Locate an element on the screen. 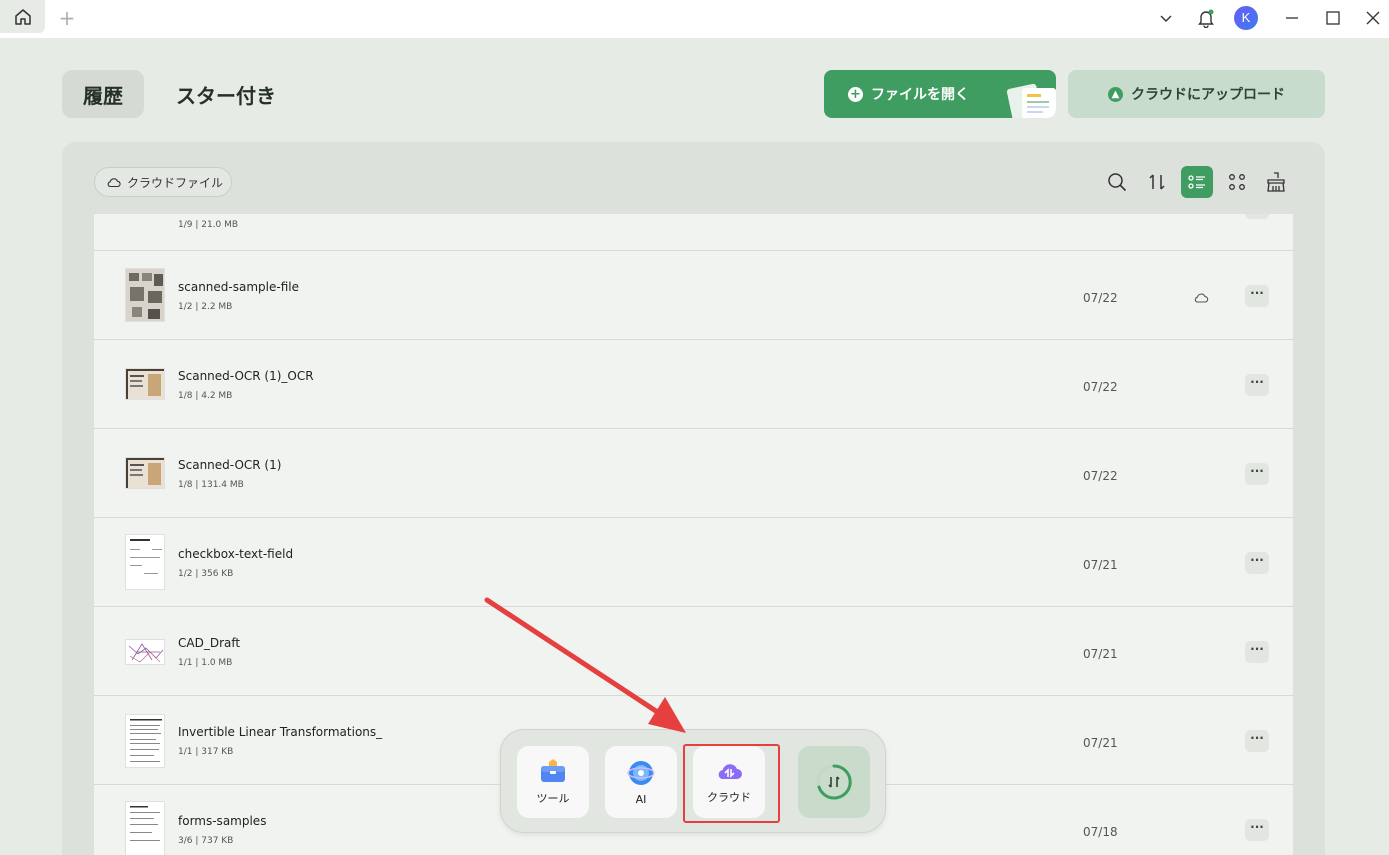 The width and height of the screenshot is (1389, 855). list-item: CAD_Draft 1/1 | 1.0 MB 07/21 ··· is located at coordinates (693, 651).